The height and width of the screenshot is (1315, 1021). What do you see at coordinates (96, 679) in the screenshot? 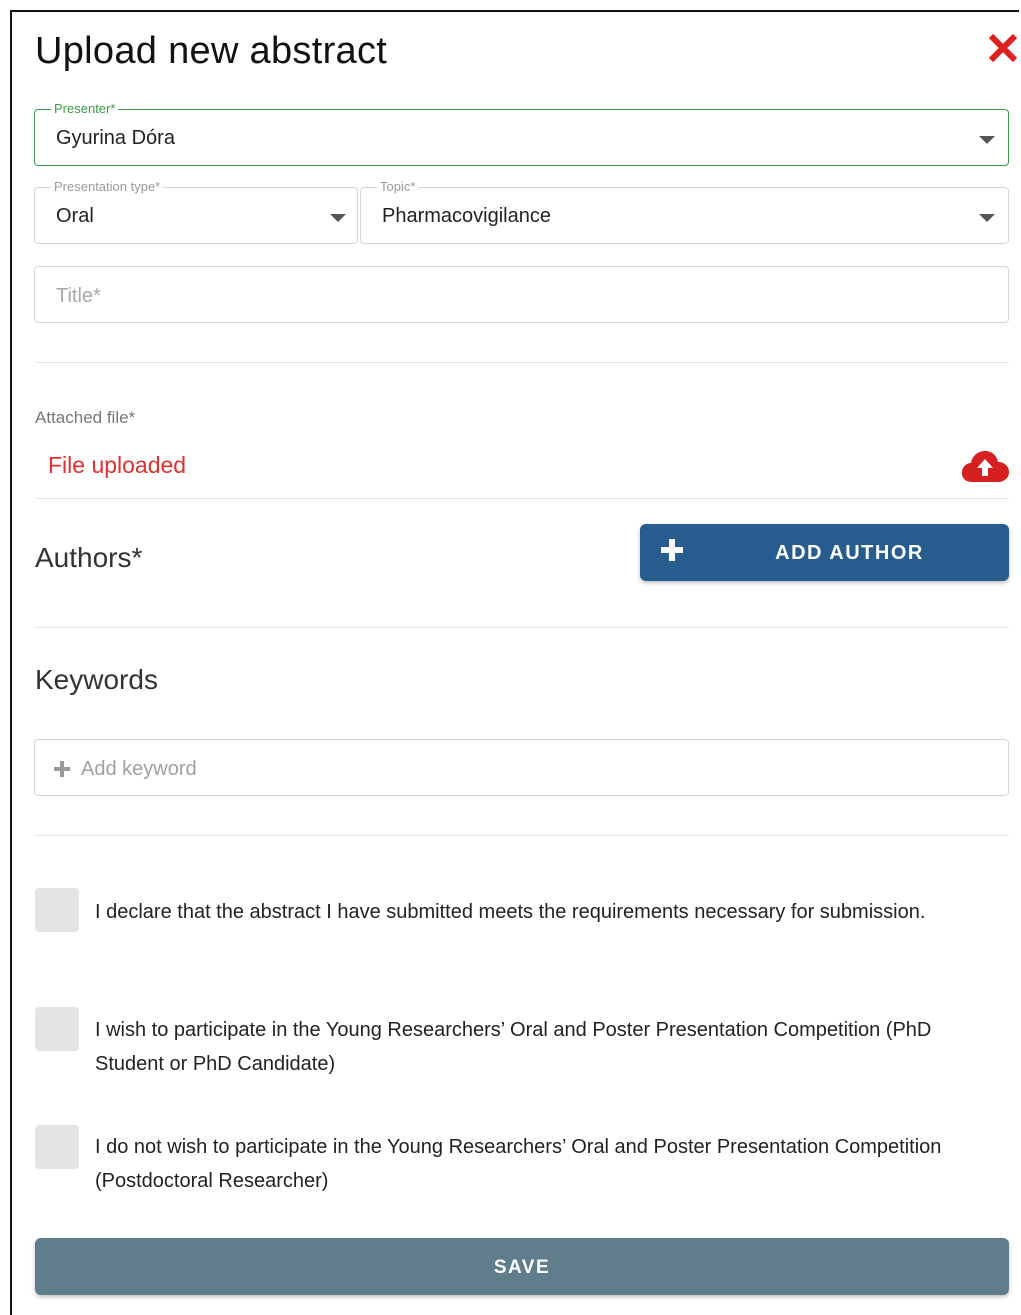
I see `keywords-heading: Keywords` at bounding box center [96, 679].